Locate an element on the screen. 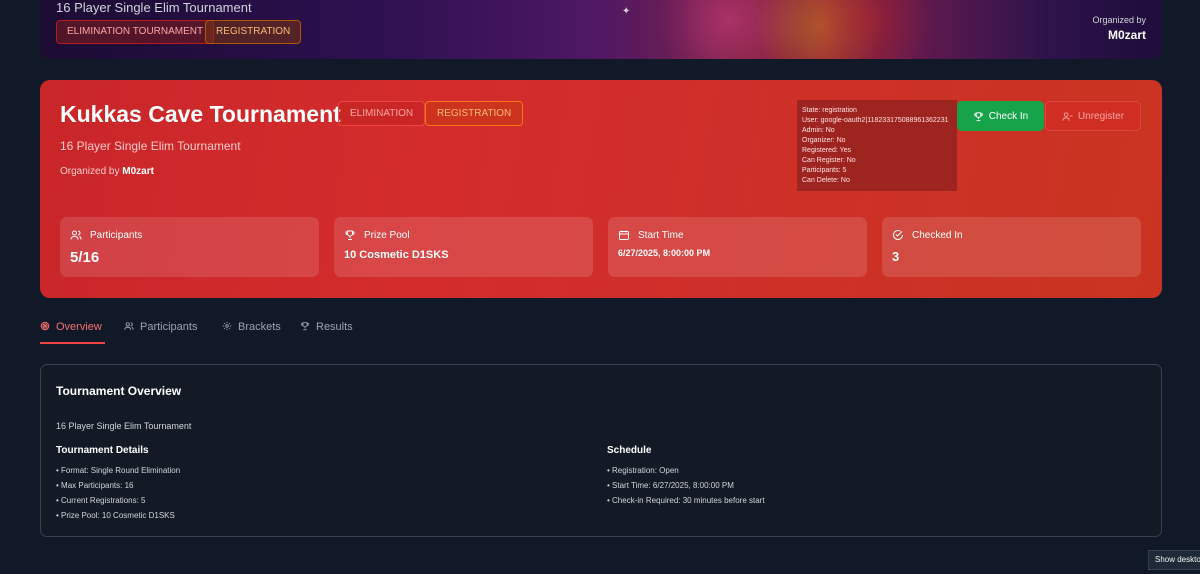 This screenshot has height=574, width=1200. gear-icon is located at coordinates (227, 326).